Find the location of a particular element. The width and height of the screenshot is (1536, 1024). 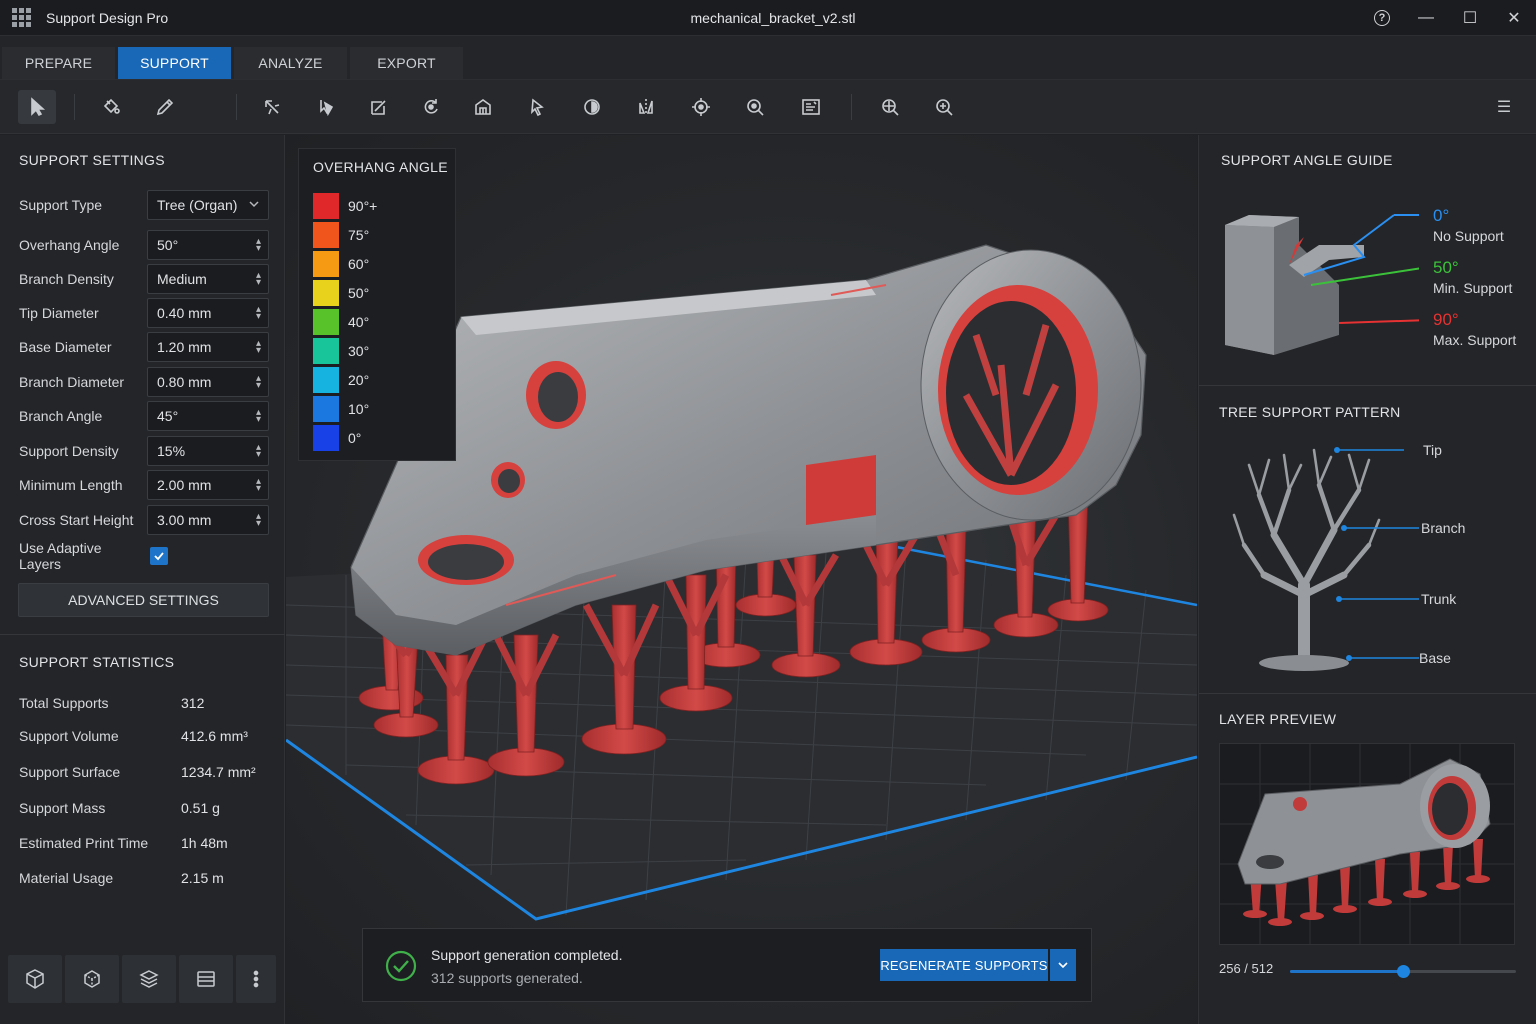

cube-view-button is located at coordinates (35, 979).